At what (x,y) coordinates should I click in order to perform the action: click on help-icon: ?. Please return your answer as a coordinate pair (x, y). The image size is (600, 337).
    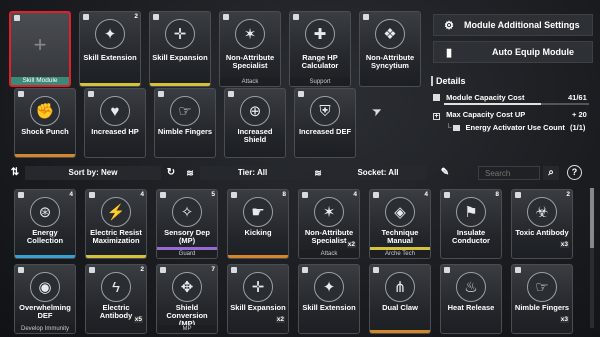
    Looking at the image, I should click on (574, 172).